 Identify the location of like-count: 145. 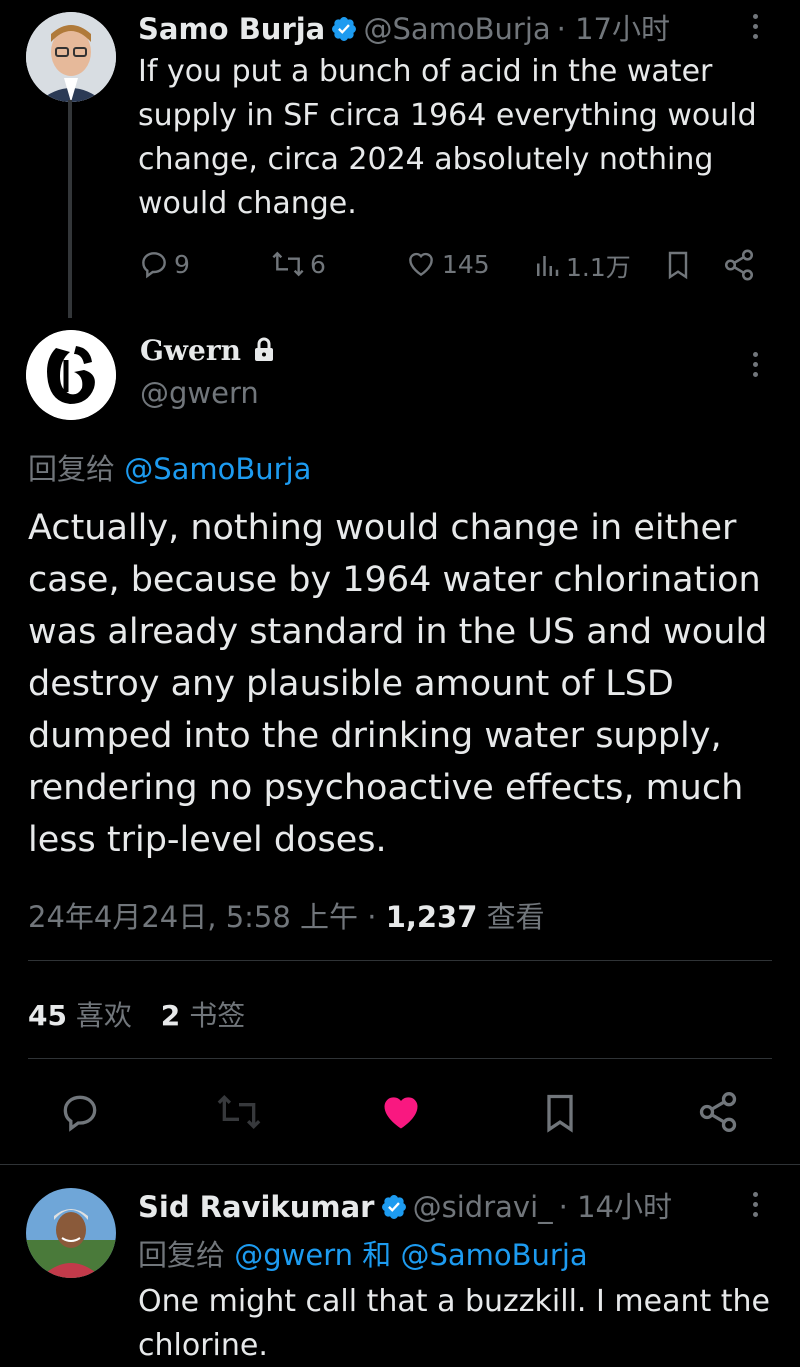
(466, 264).